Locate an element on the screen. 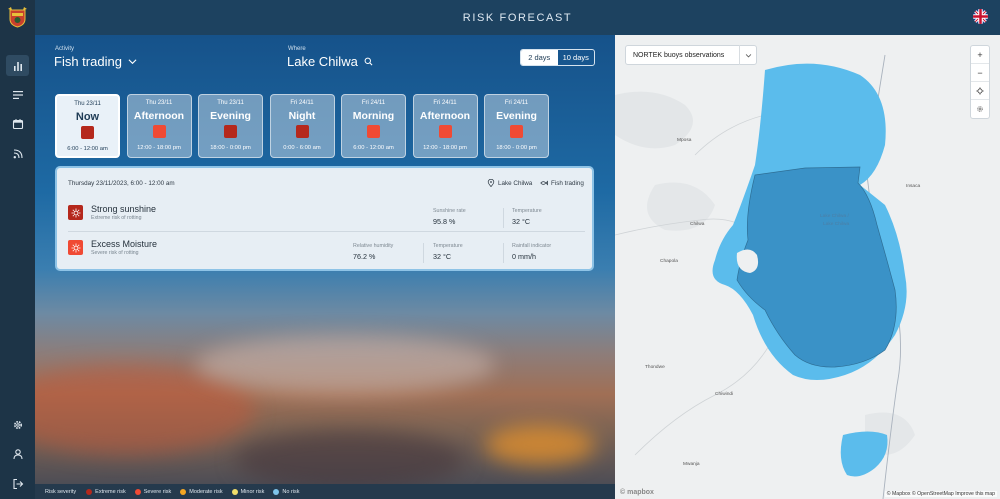  chevron-down-icon is located at coordinates (132, 62).